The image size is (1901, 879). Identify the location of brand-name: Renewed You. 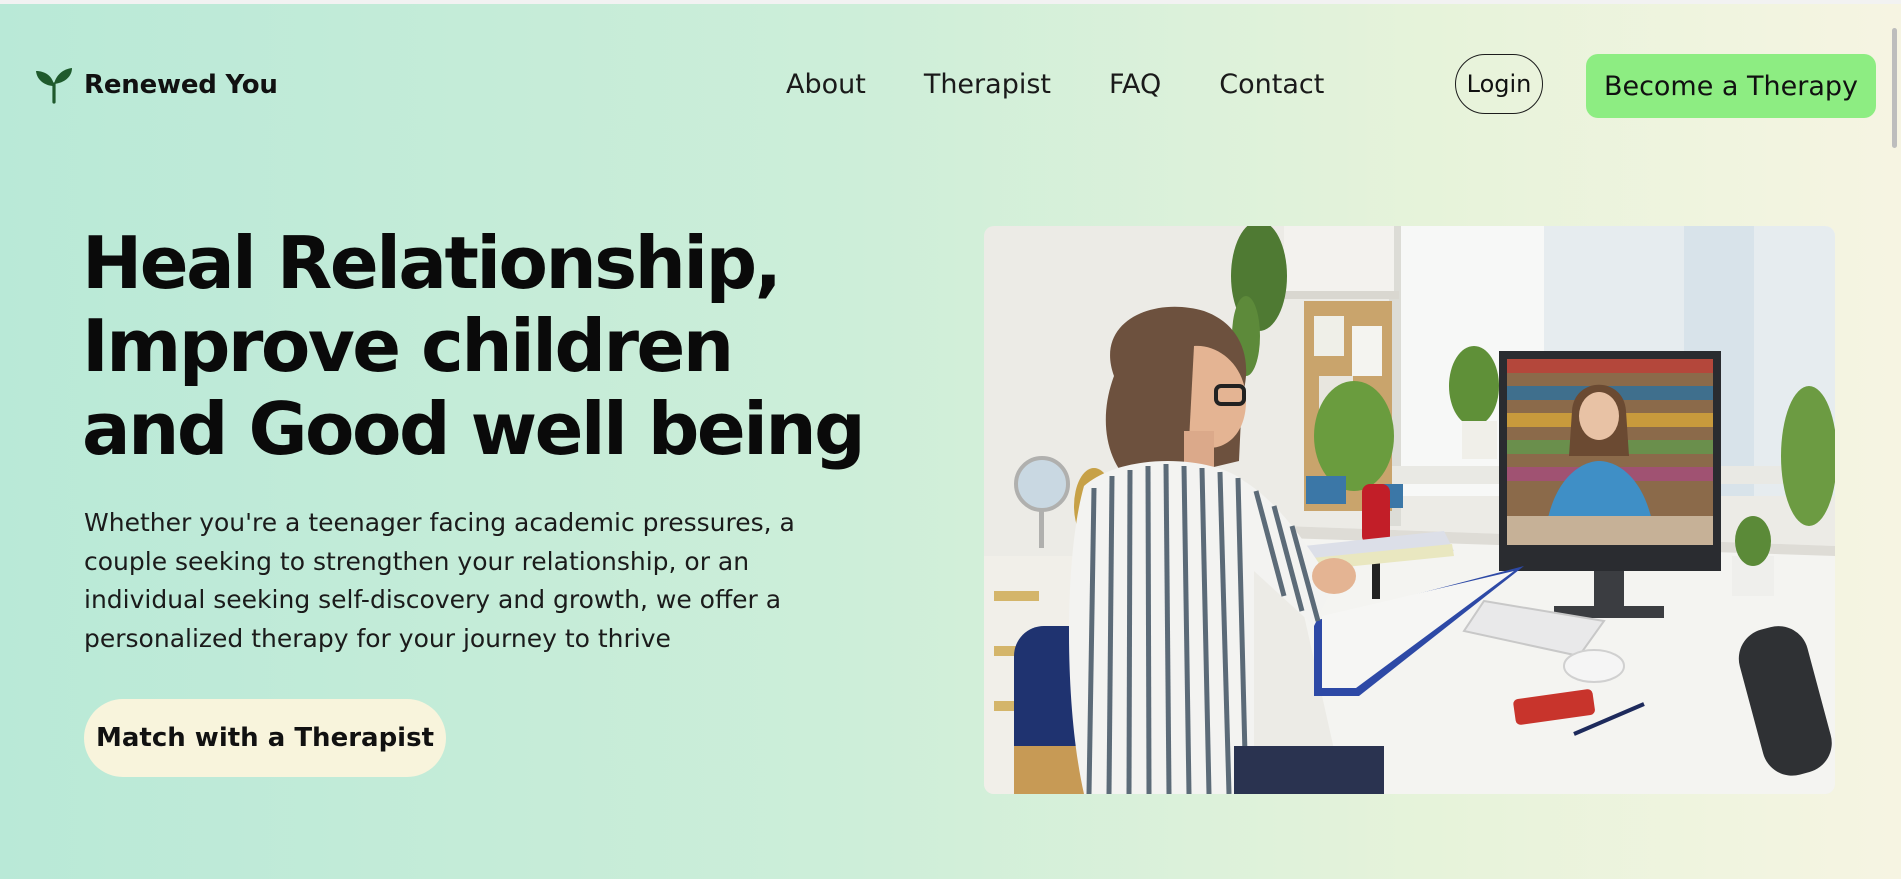
(181, 85).